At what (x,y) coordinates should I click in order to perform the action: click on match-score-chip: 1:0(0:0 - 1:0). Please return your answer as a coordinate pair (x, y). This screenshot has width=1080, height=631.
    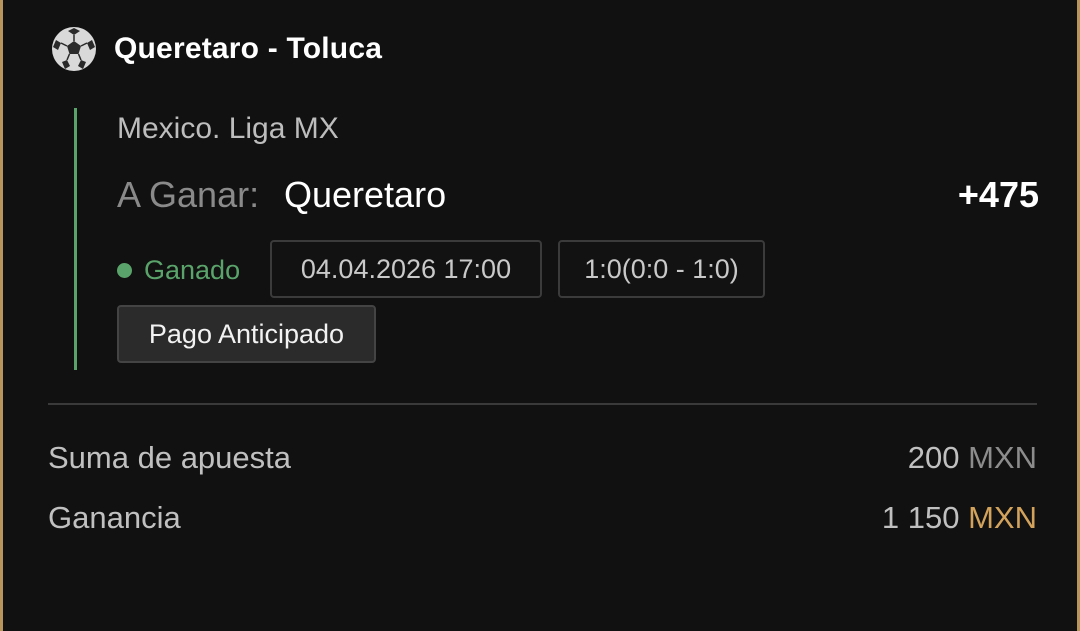
    Looking at the image, I should click on (661, 269).